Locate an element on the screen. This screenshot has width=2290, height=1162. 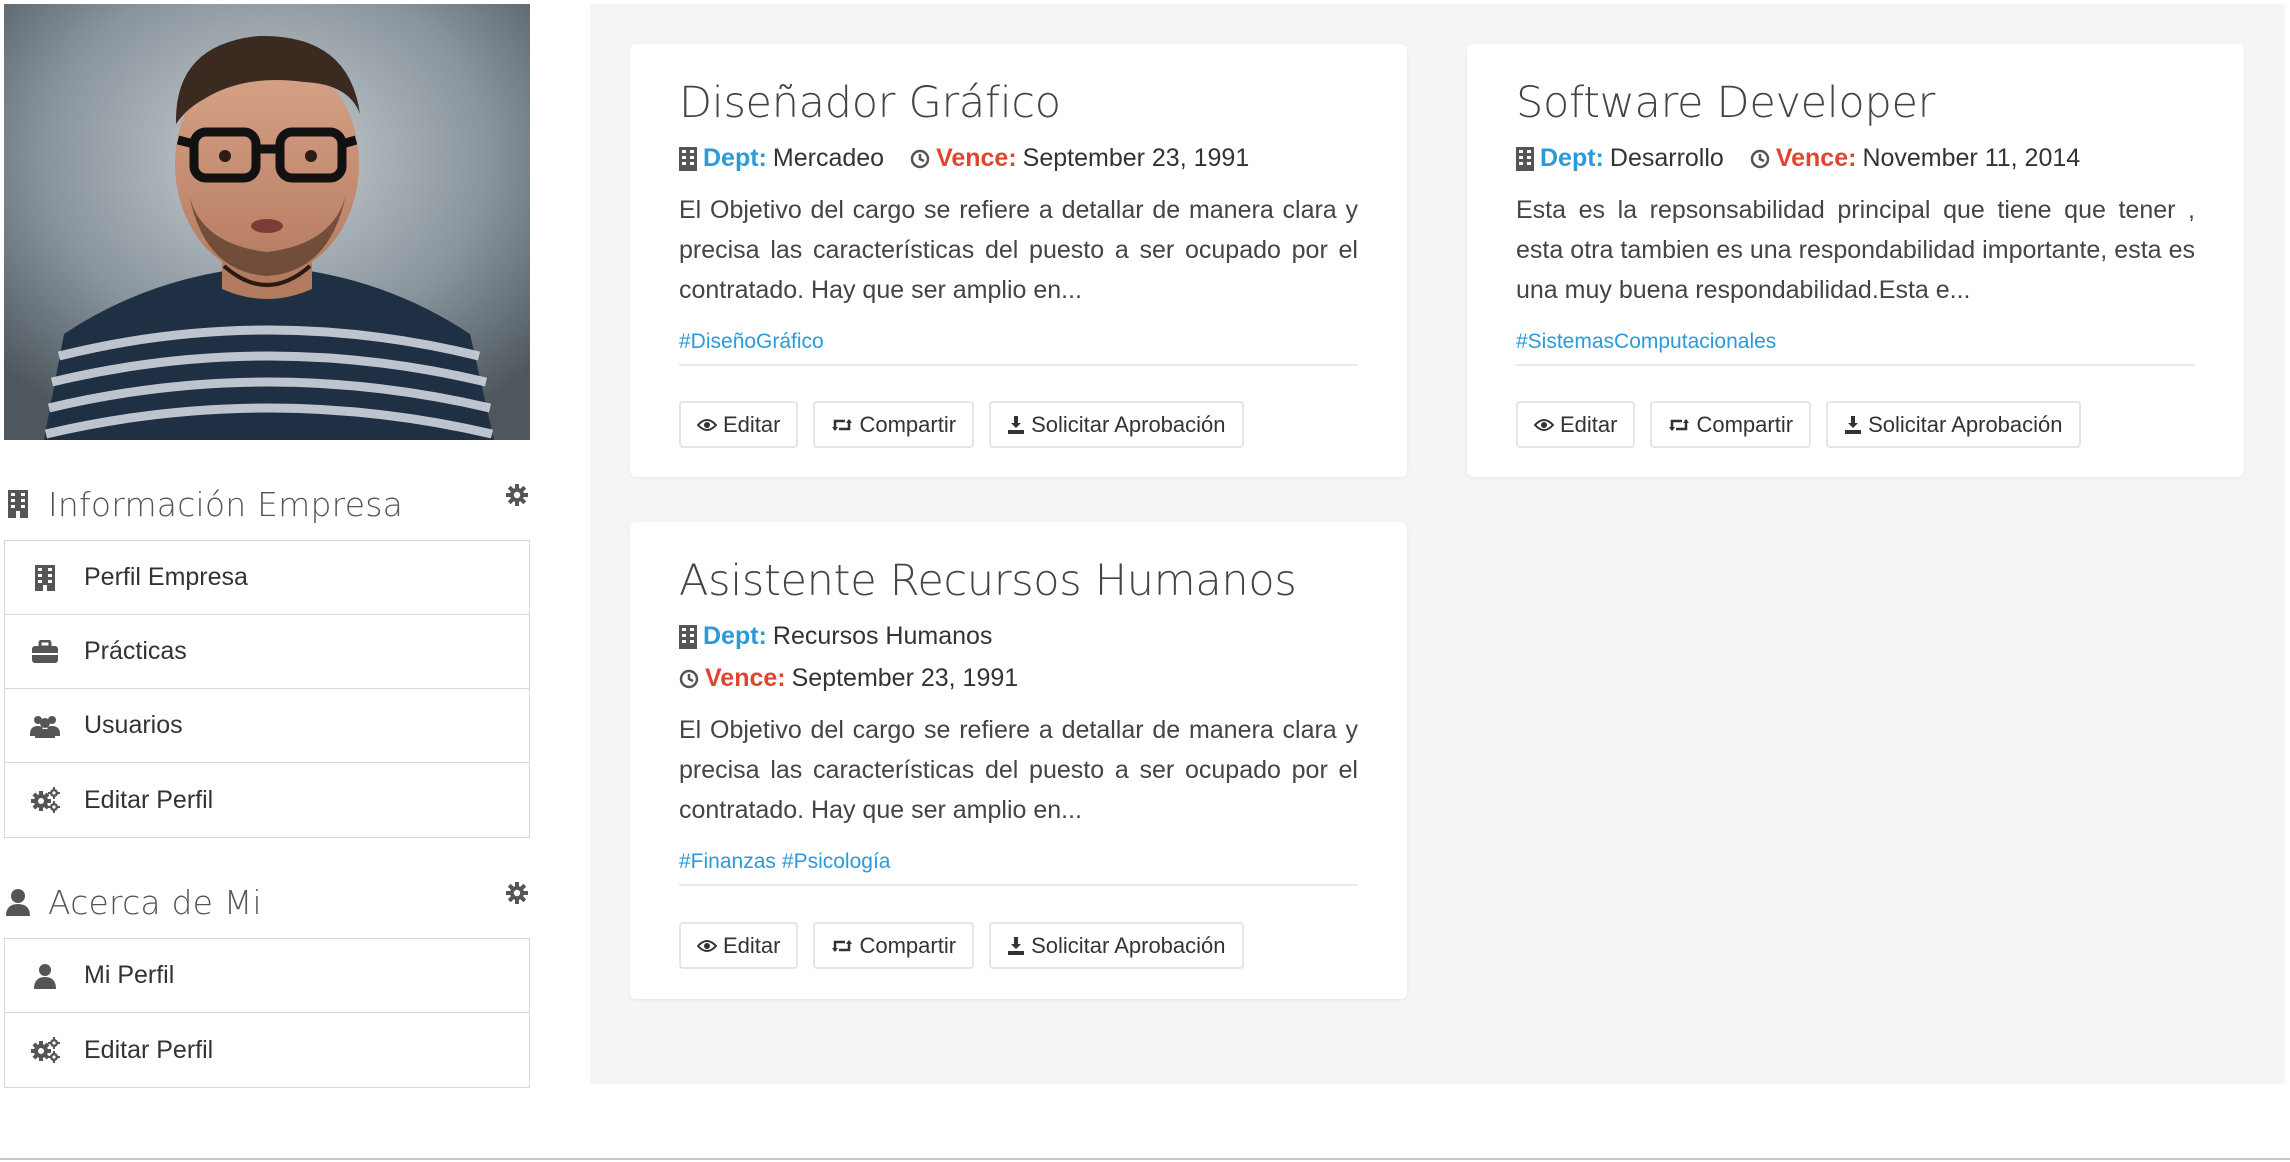
job-title: Asistente Recursos Humanos is located at coordinates (988, 581).